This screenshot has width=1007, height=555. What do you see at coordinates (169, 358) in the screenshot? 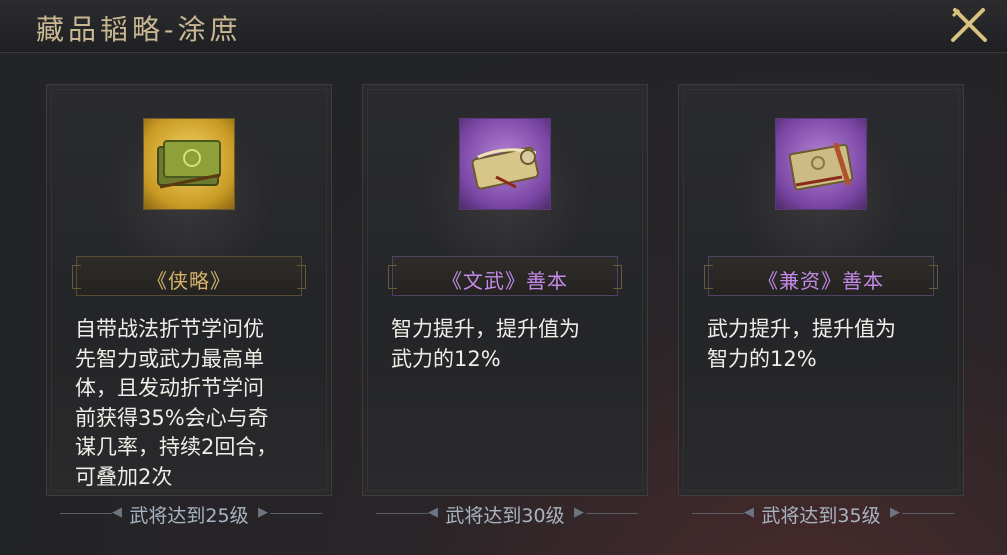
I see `description-line: 先智力或武力最高单` at bounding box center [169, 358].